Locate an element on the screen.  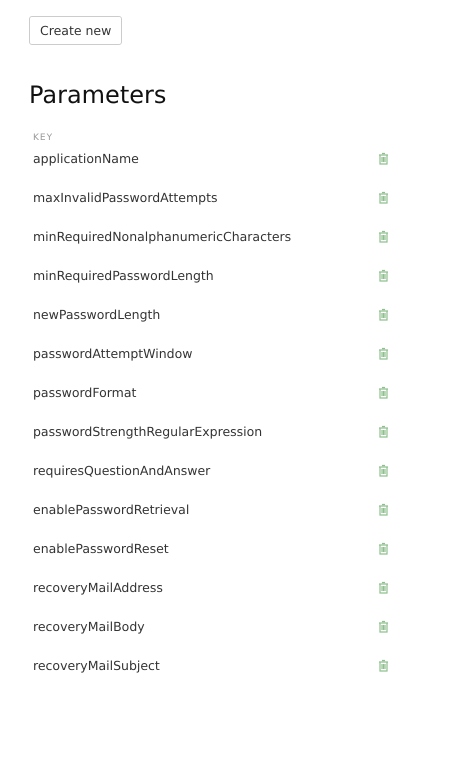
parameter-key: enablePasswordReset is located at coordinates (101, 548).